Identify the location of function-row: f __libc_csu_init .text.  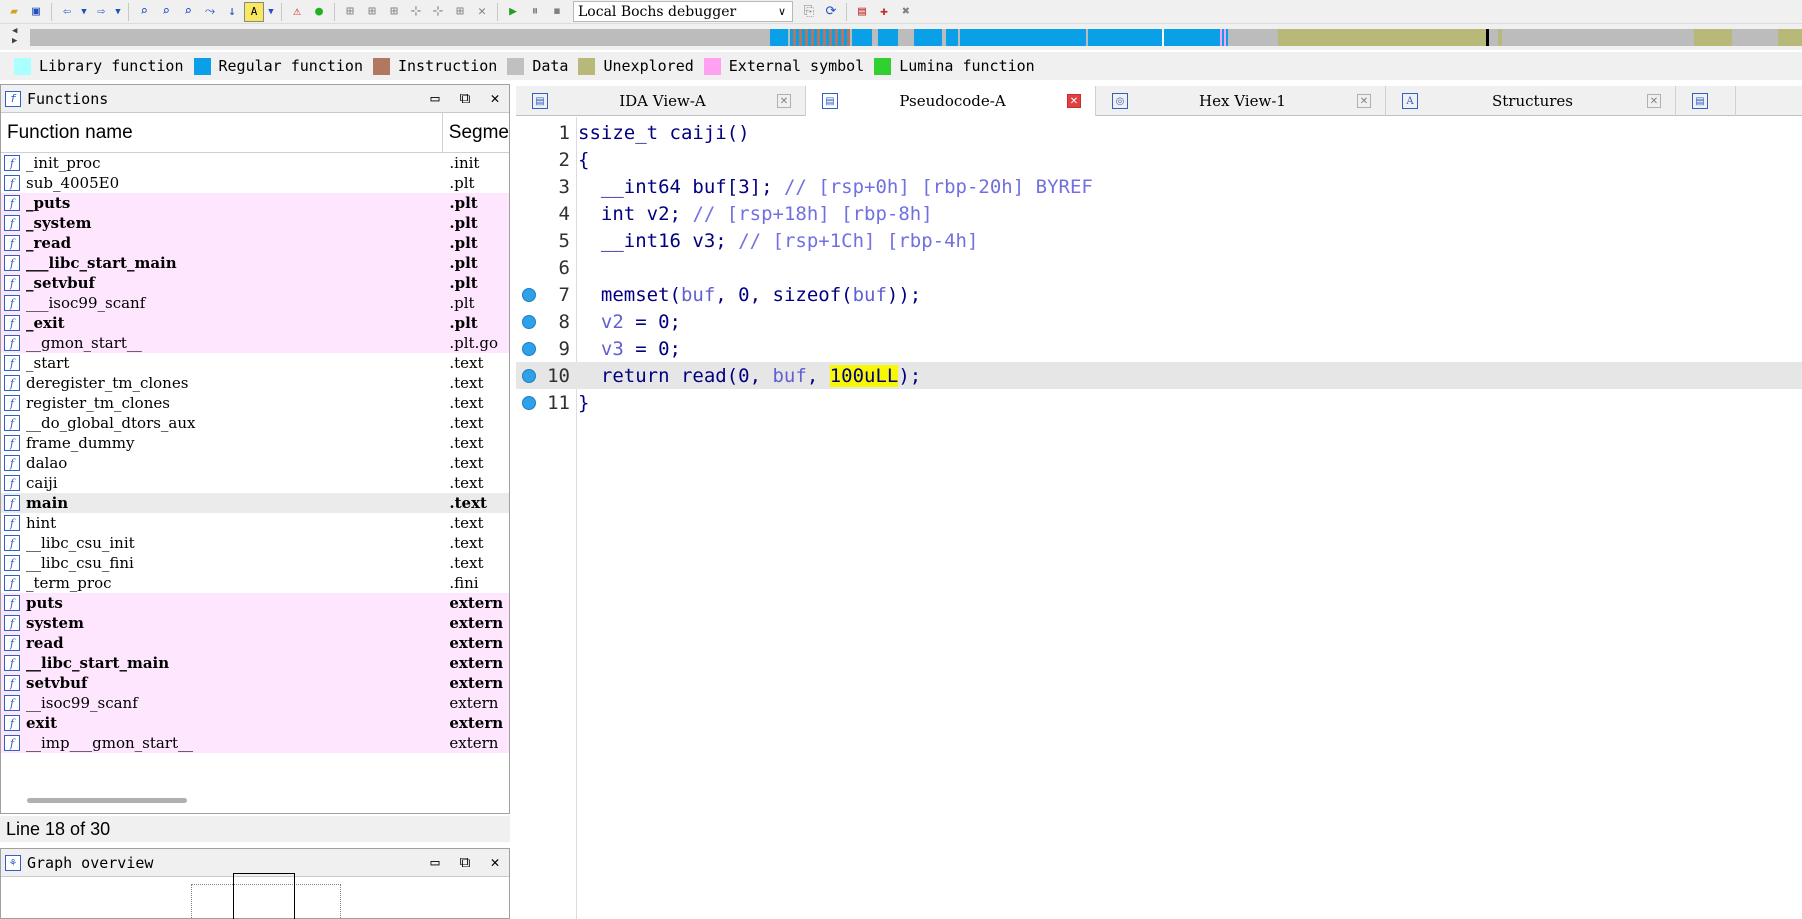
(255, 543).